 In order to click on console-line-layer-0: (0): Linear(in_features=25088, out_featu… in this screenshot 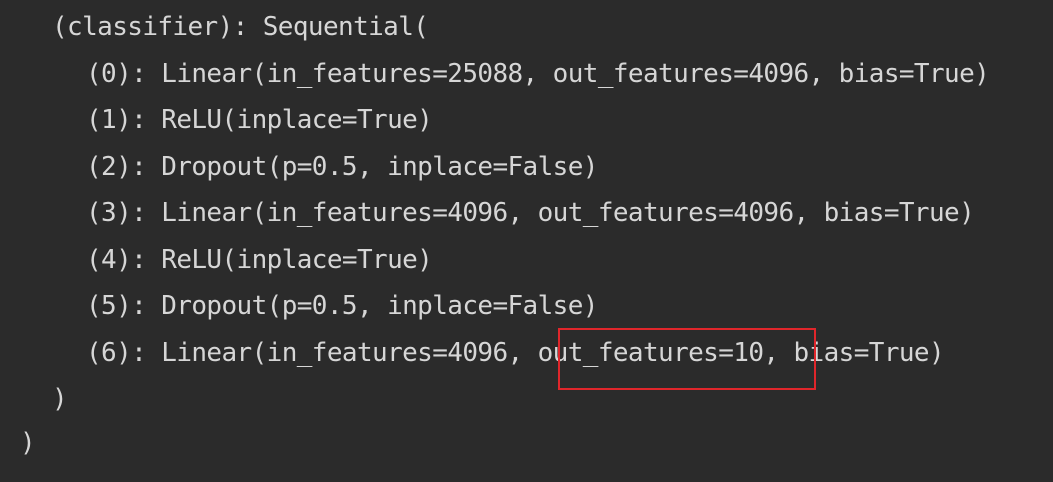, I will do `click(538, 74)`.